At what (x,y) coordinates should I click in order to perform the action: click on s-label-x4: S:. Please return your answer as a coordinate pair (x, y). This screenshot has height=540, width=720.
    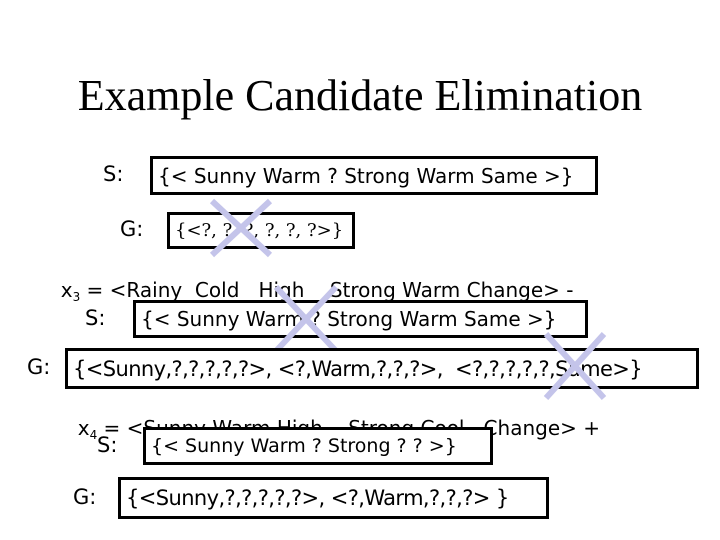
    Looking at the image, I should click on (107, 445).